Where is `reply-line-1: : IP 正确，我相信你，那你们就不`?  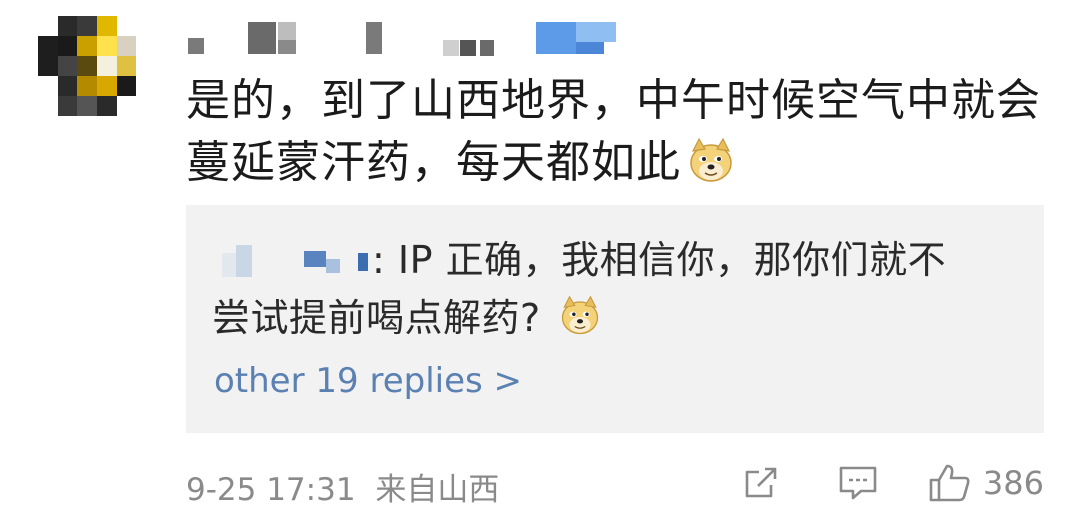
reply-line-1: : IP 正确，我相信你，那你们就不 is located at coordinates (612, 260).